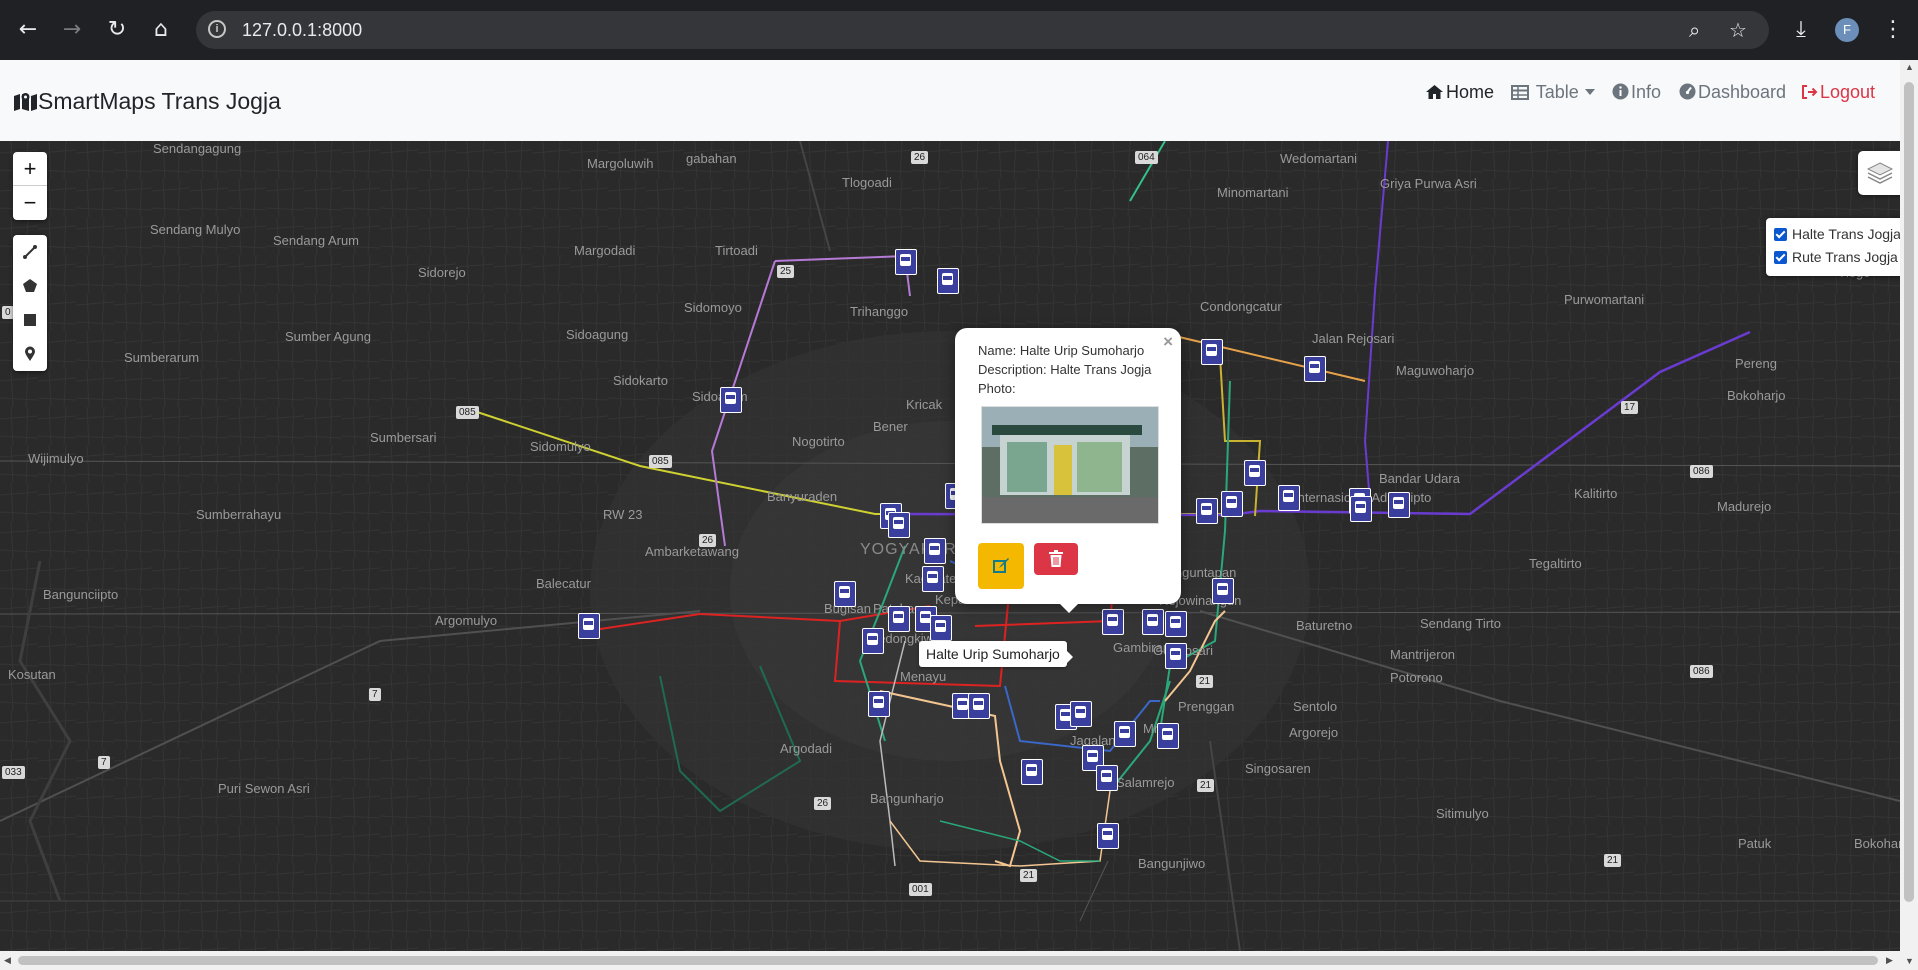 This screenshot has height=970, width=1918. What do you see at coordinates (1428, 183) in the screenshot?
I see `place-label: Griya Purwa Asri` at bounding box center [1428, 183].